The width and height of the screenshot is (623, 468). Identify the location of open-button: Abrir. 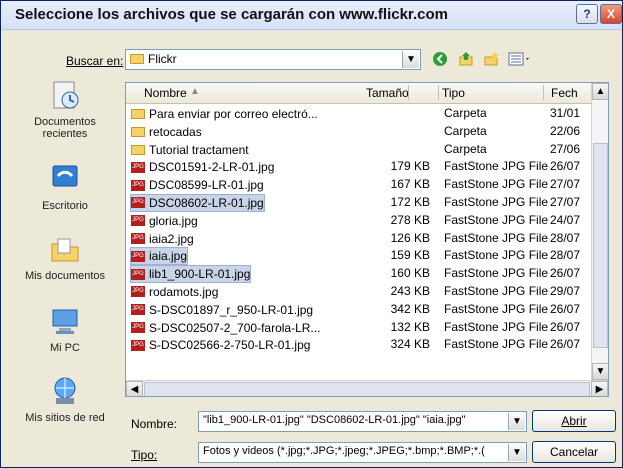
(574, 421).